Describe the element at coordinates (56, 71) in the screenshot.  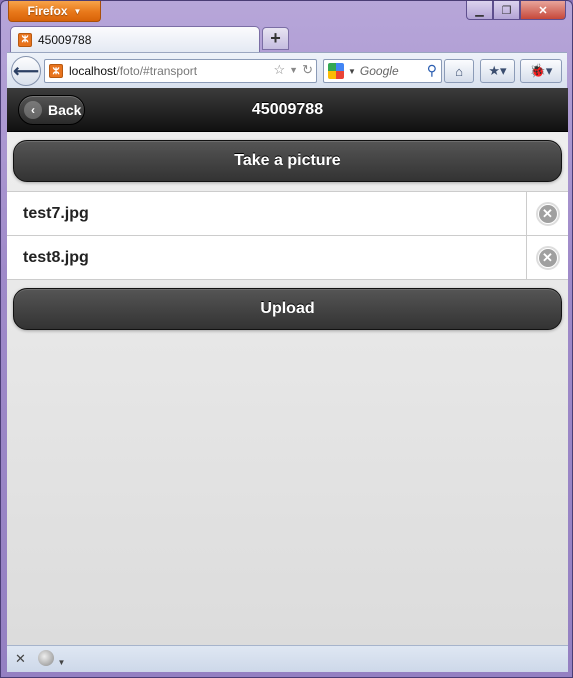
I see `site-favicon-icon: ⵣ` at that location.